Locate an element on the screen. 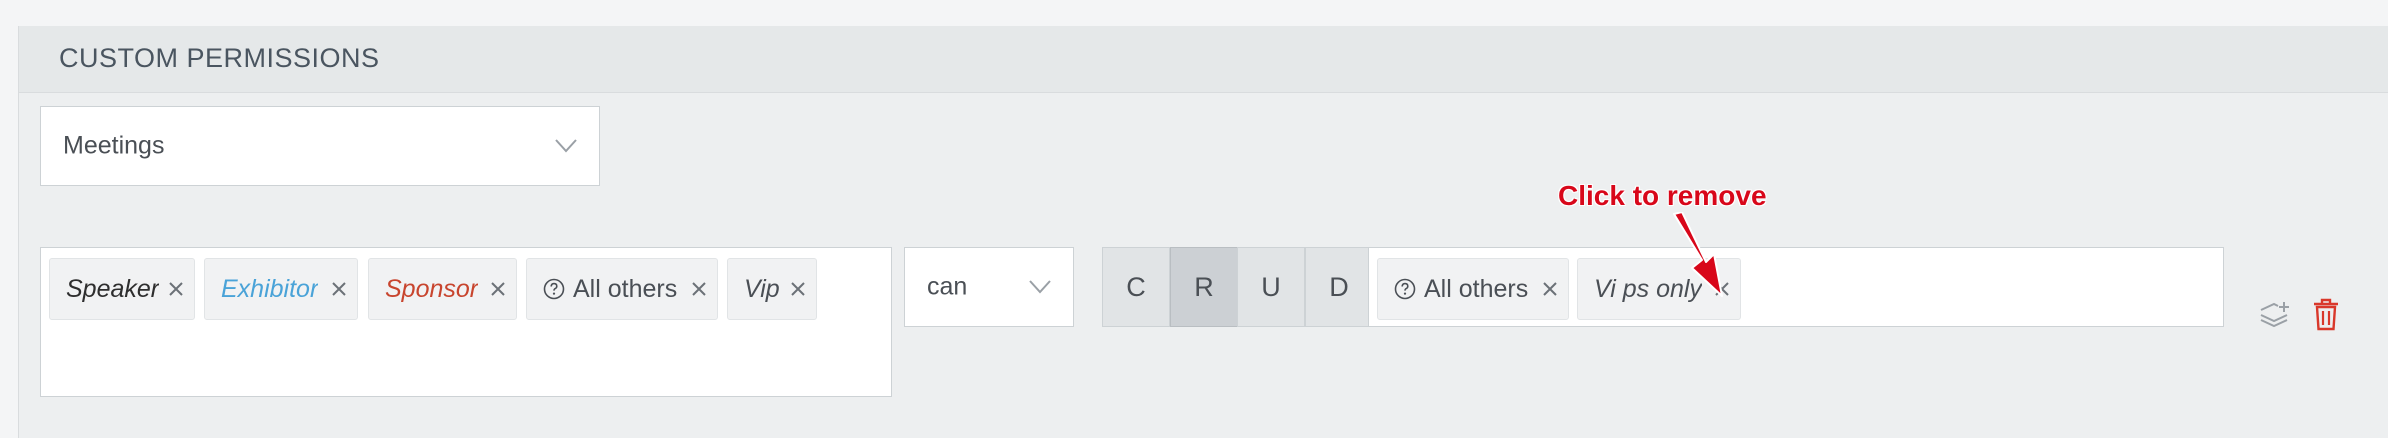 The image size is (2388, 438). annotation-arrow-icon is located at coordinates (1698, 254).